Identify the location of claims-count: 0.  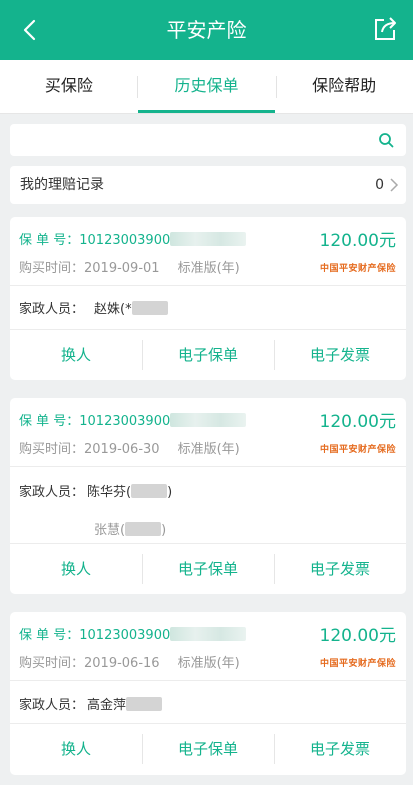
(379, 185).